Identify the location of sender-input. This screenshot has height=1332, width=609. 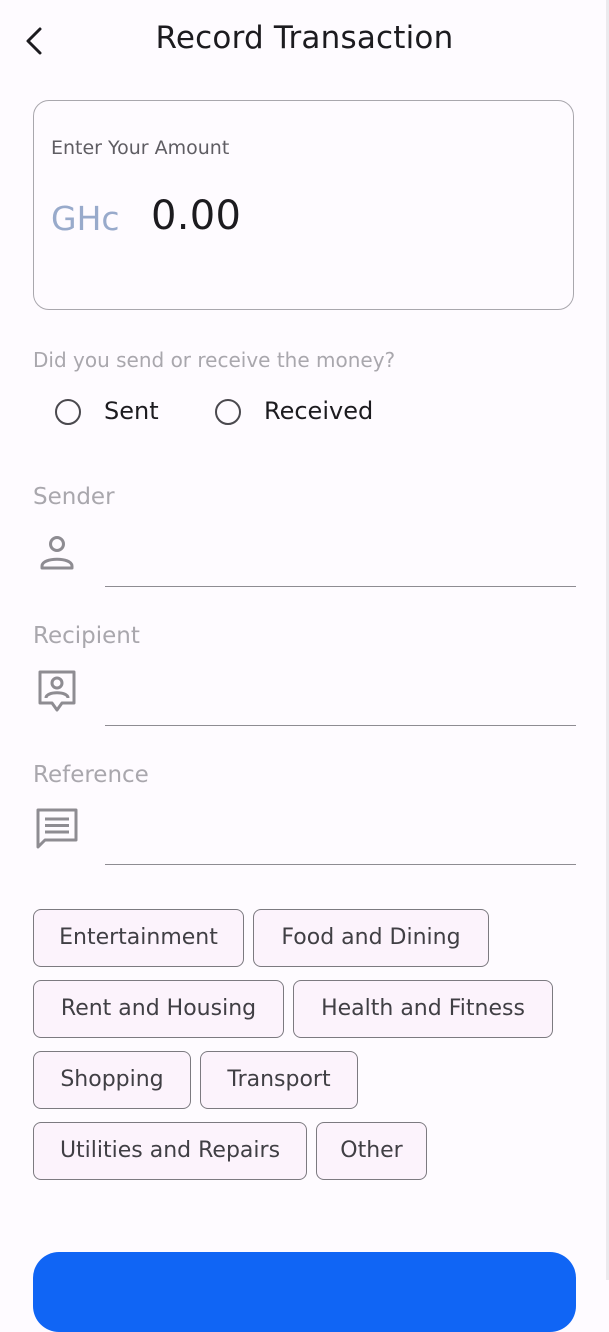
(340, 562).